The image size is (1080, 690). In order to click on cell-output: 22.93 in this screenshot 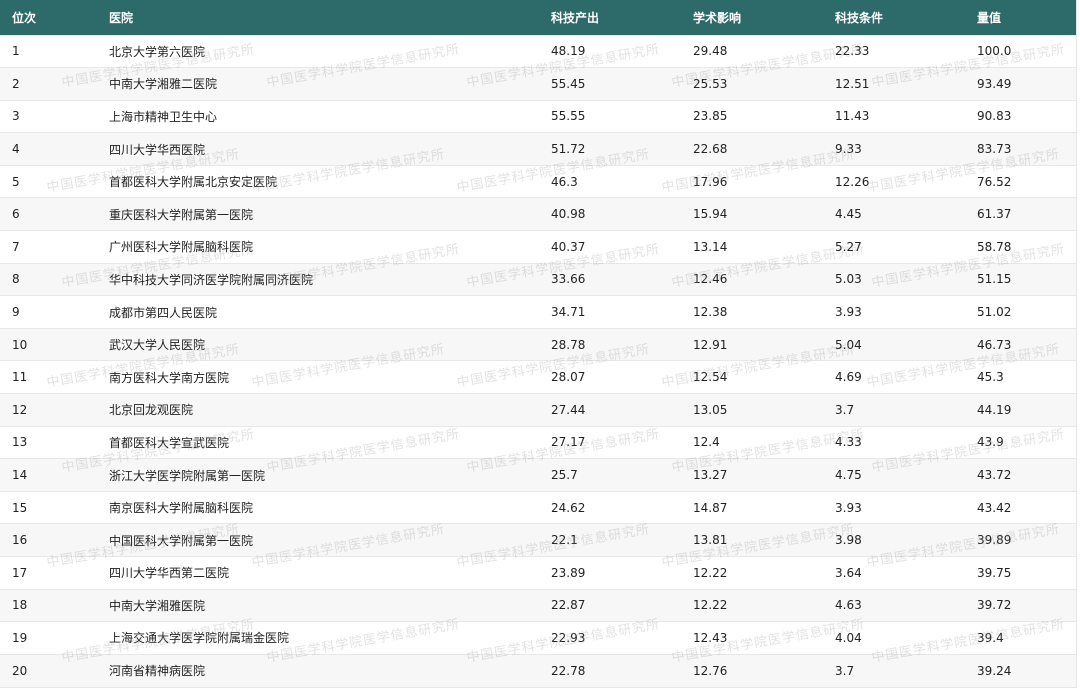, I will do `click(568, 637)`.